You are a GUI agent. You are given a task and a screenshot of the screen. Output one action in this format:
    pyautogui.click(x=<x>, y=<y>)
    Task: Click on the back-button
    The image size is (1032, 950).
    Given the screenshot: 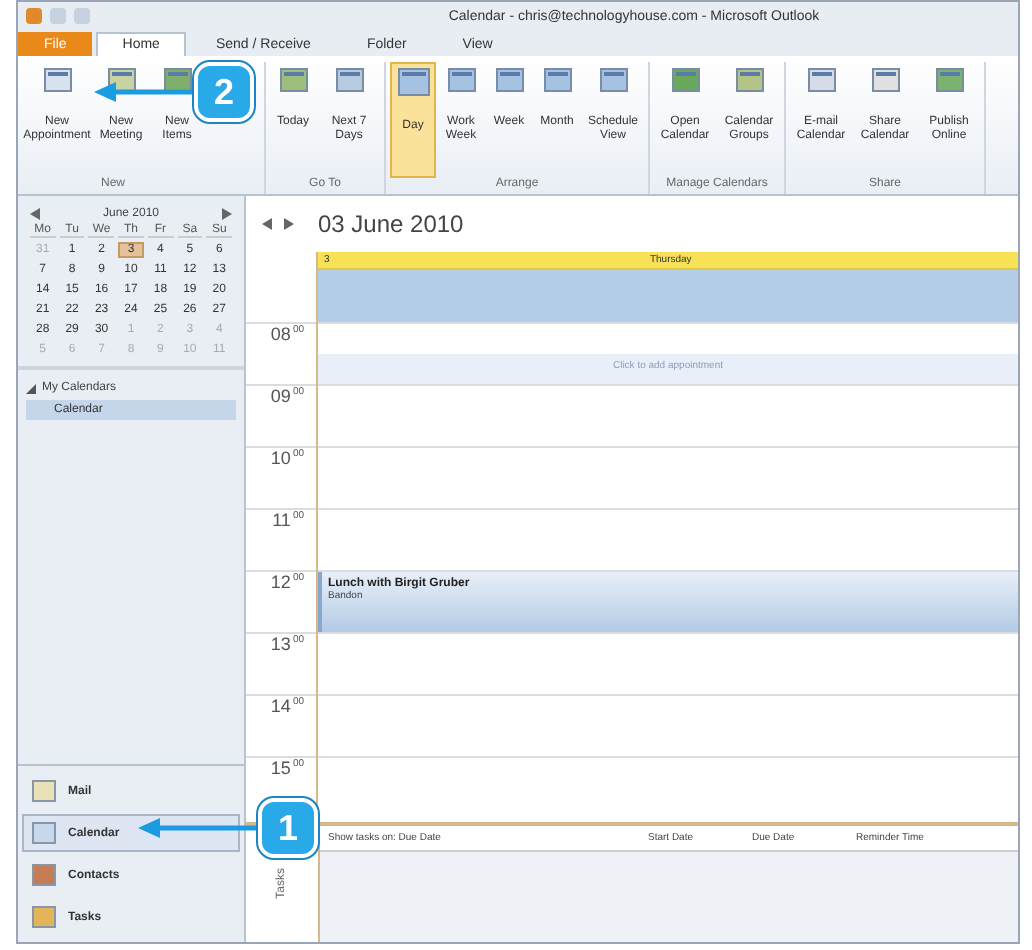 What is the action you would take?
    pyautogui.click(x=267, y=224)
    